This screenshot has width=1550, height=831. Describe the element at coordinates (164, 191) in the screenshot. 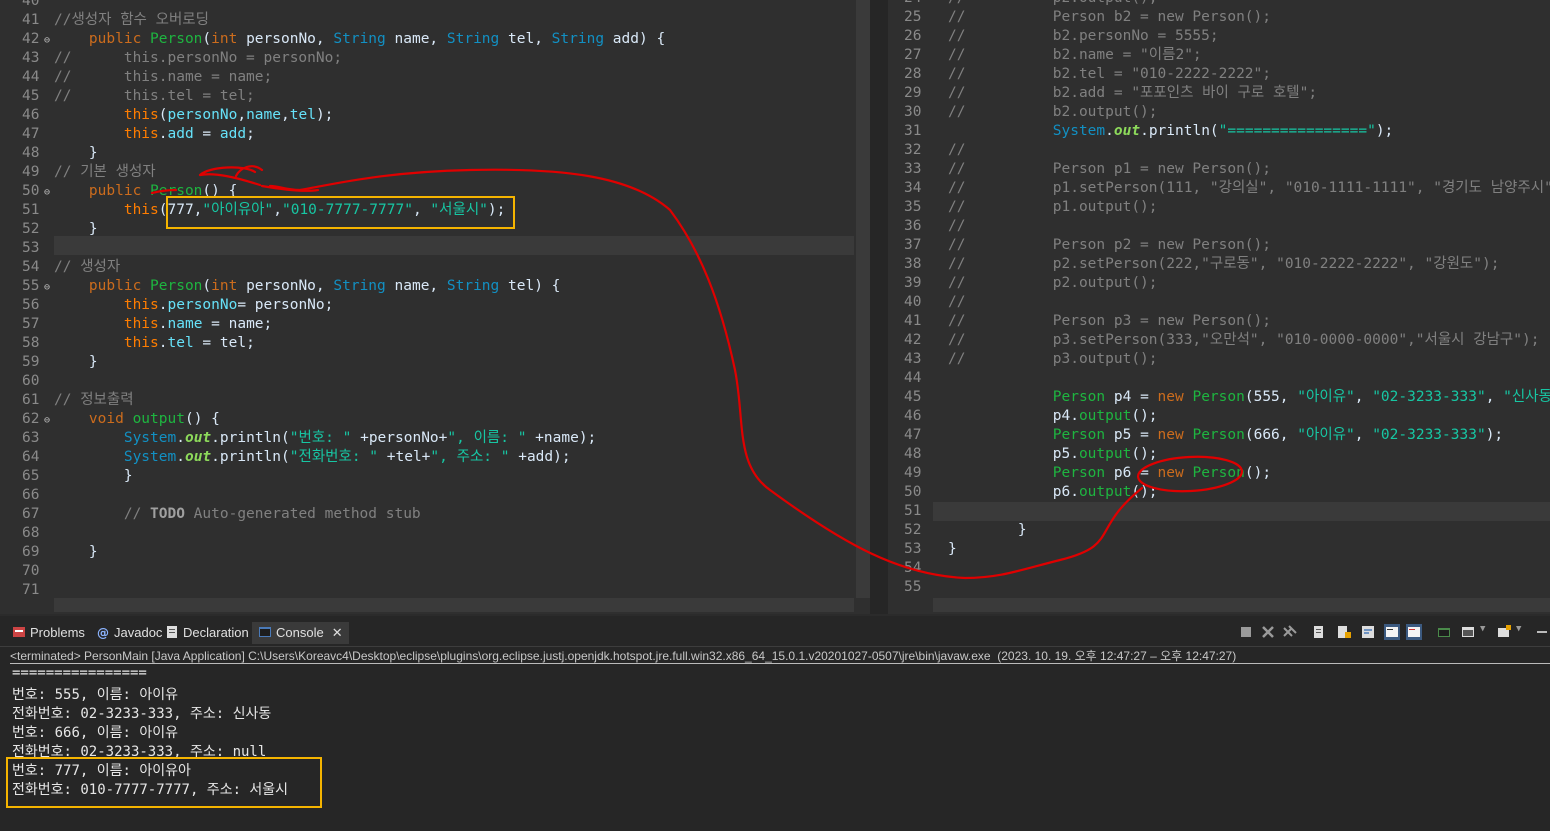

I see `annotation-underline` at that location.